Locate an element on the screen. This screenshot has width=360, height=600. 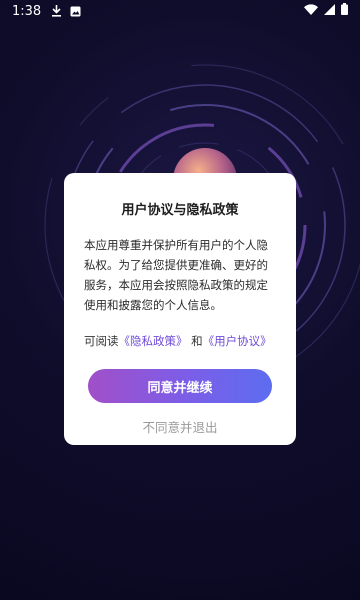
policy-links-row: 可阅读《隐私政策》 和《用户协议》 is located at coordinates (180, 341).